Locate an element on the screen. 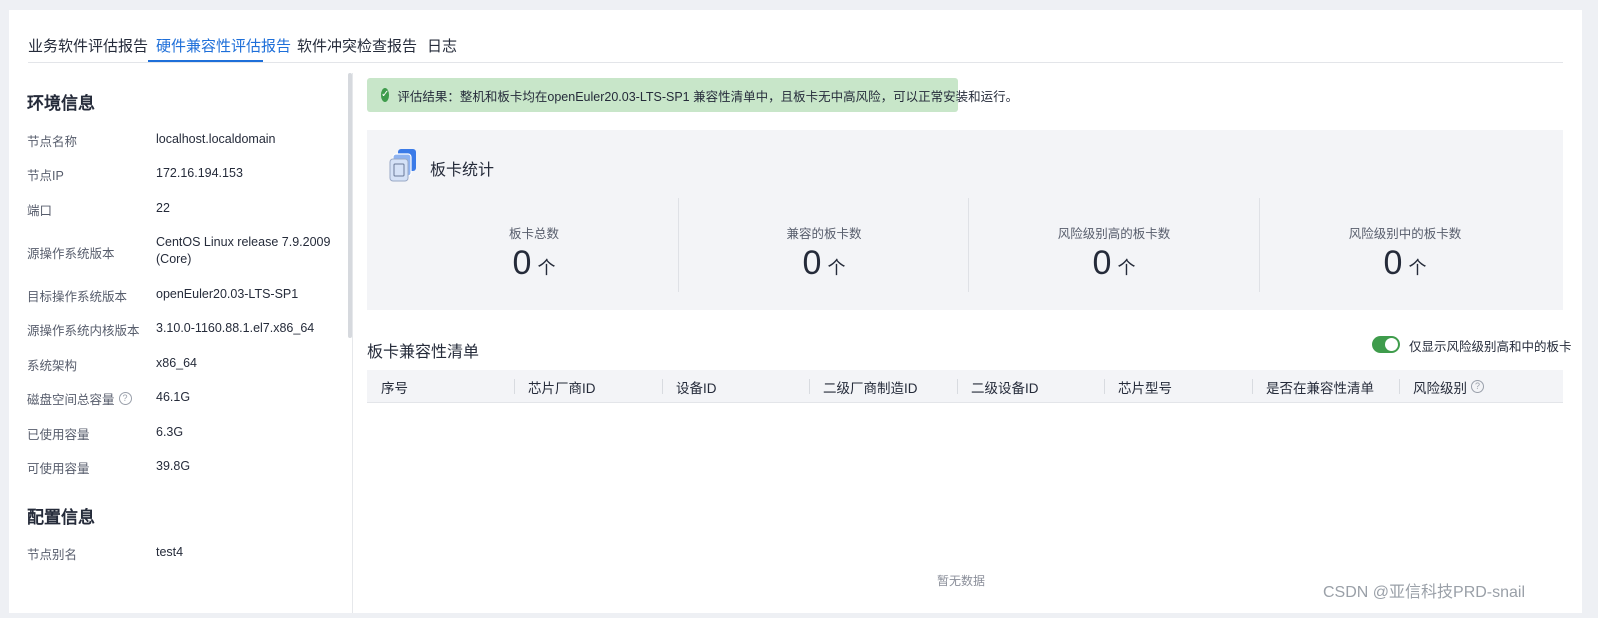 The width and height of the screenshot is (1598, 618). col-device-id: 设备ID is located at coordinates (689, 386).